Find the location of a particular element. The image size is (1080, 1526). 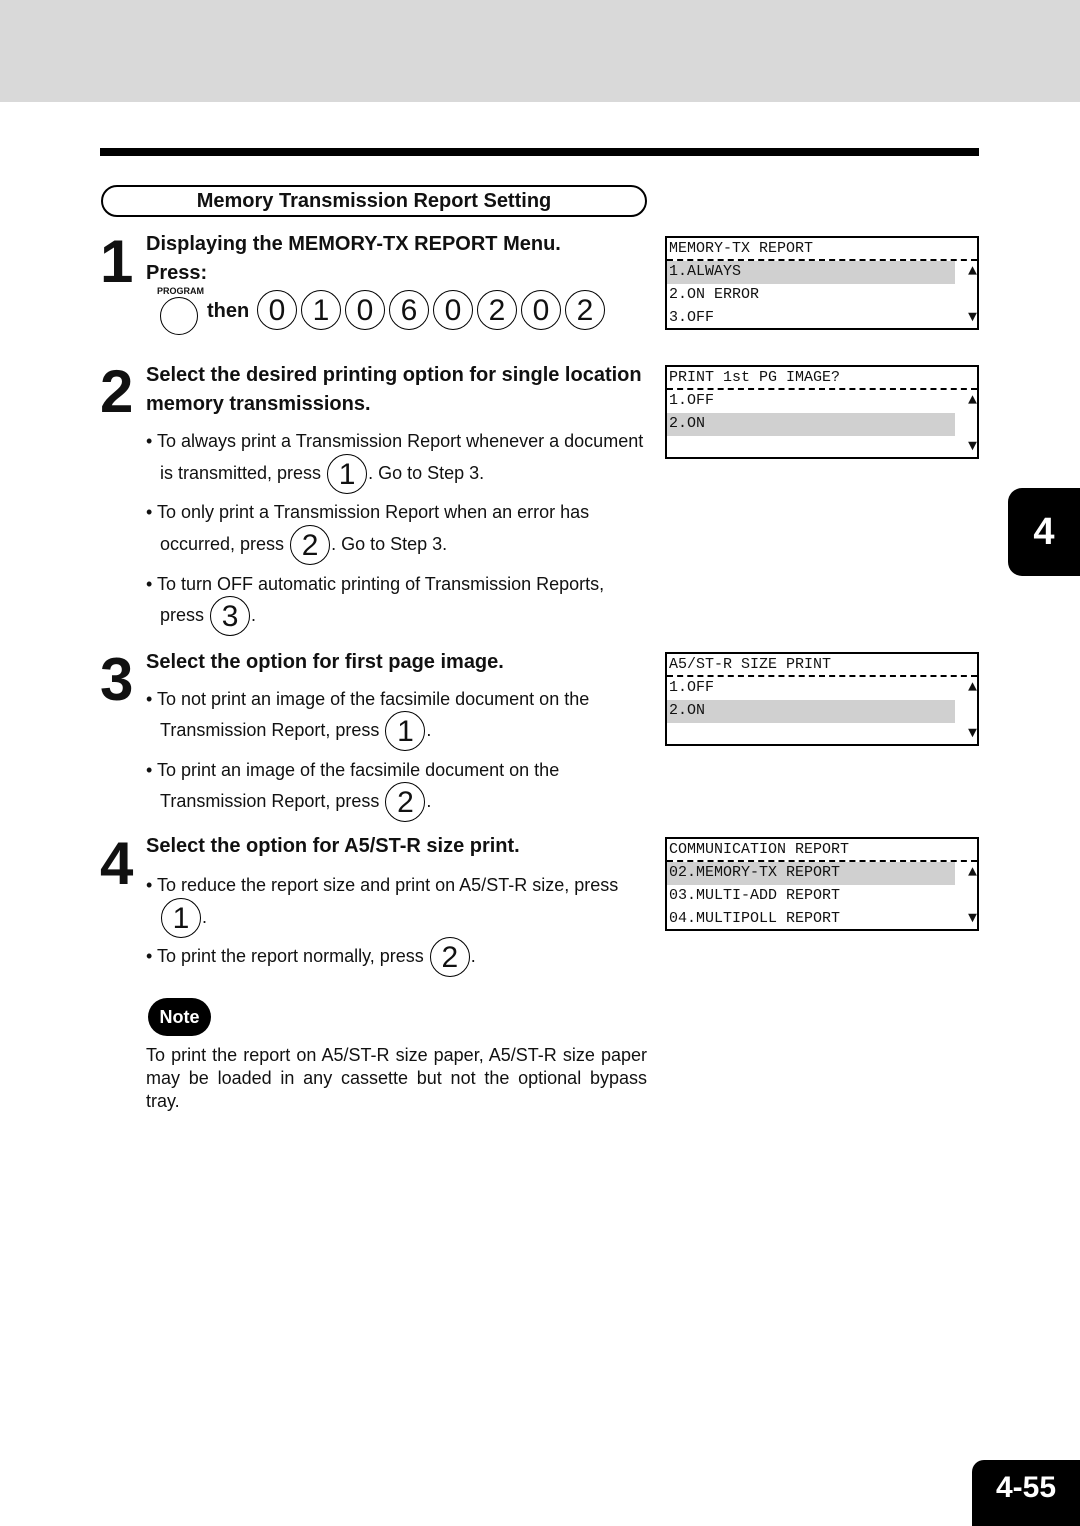

lcd-menu-item: 3.OFF ▼ is located at coordinates (822, 318).